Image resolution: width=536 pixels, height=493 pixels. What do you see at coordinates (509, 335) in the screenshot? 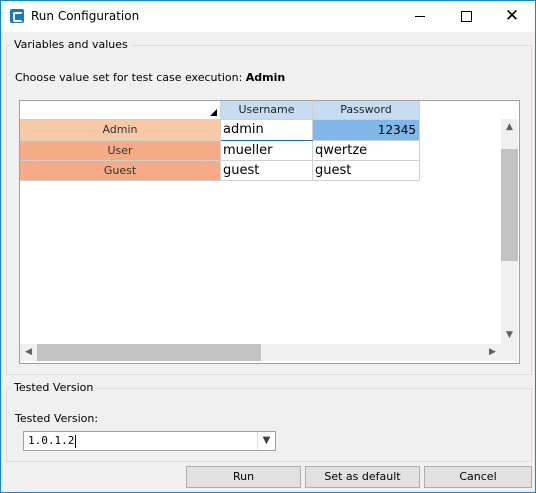
I see `scroll-down-icon: ▼` at bounding box center [509, 335].